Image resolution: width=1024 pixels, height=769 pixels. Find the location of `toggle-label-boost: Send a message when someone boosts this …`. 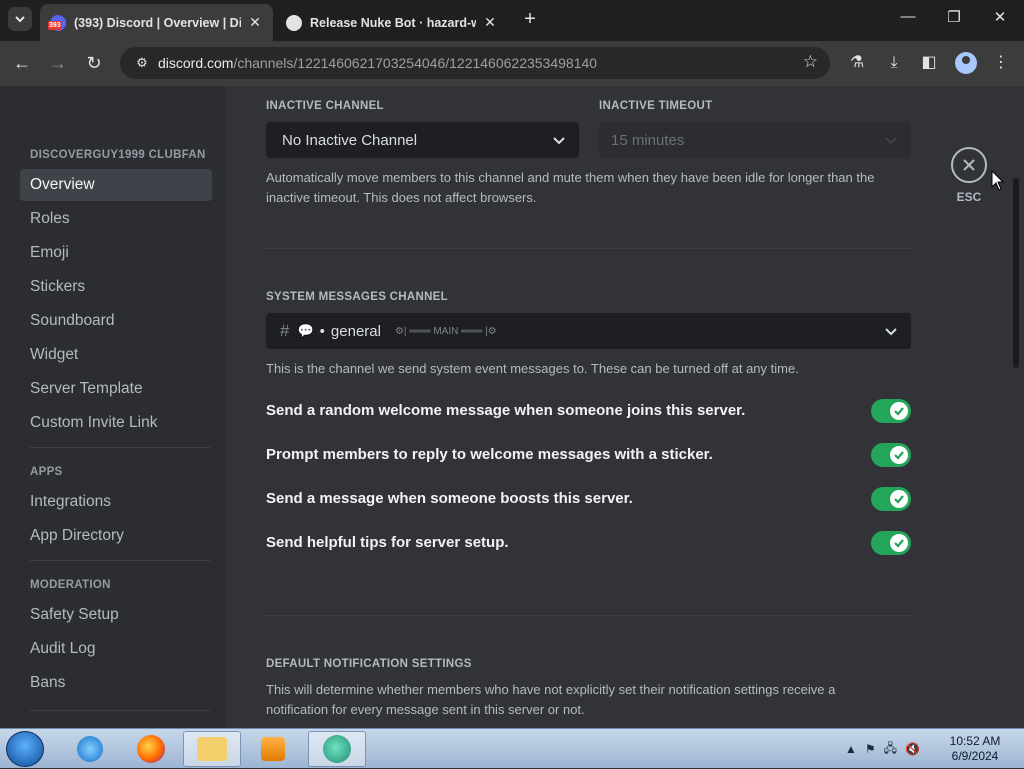

toggle-label-boost: Send a message when someone boosts this … is located at coordinates (449, 498).